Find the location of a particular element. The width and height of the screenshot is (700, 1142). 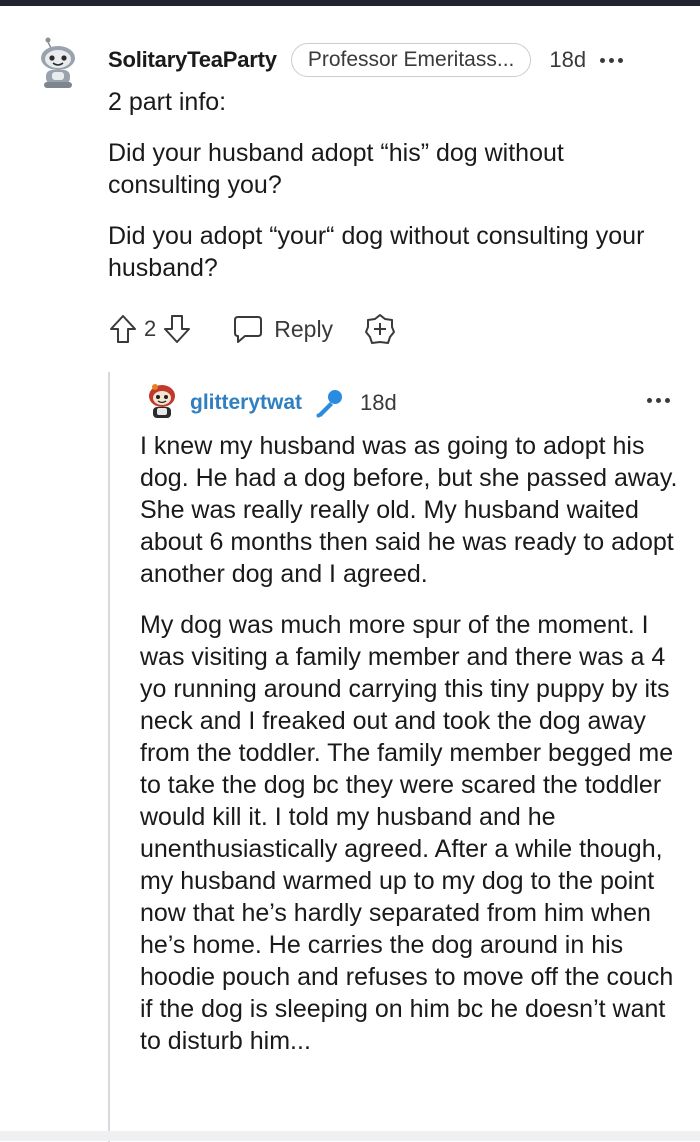

comment-actions: 2 Reply is located at coordinates (252, 329).